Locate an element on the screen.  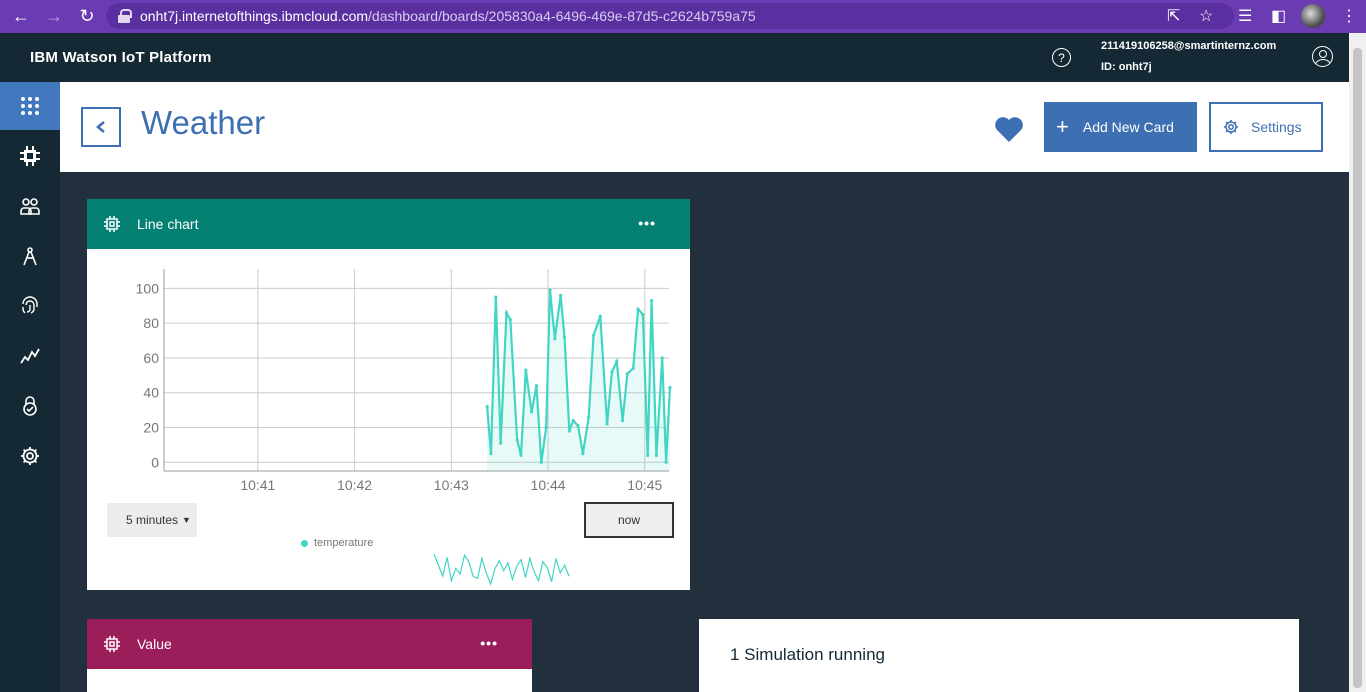
analytics-icon is located at coordinates (30, 356).